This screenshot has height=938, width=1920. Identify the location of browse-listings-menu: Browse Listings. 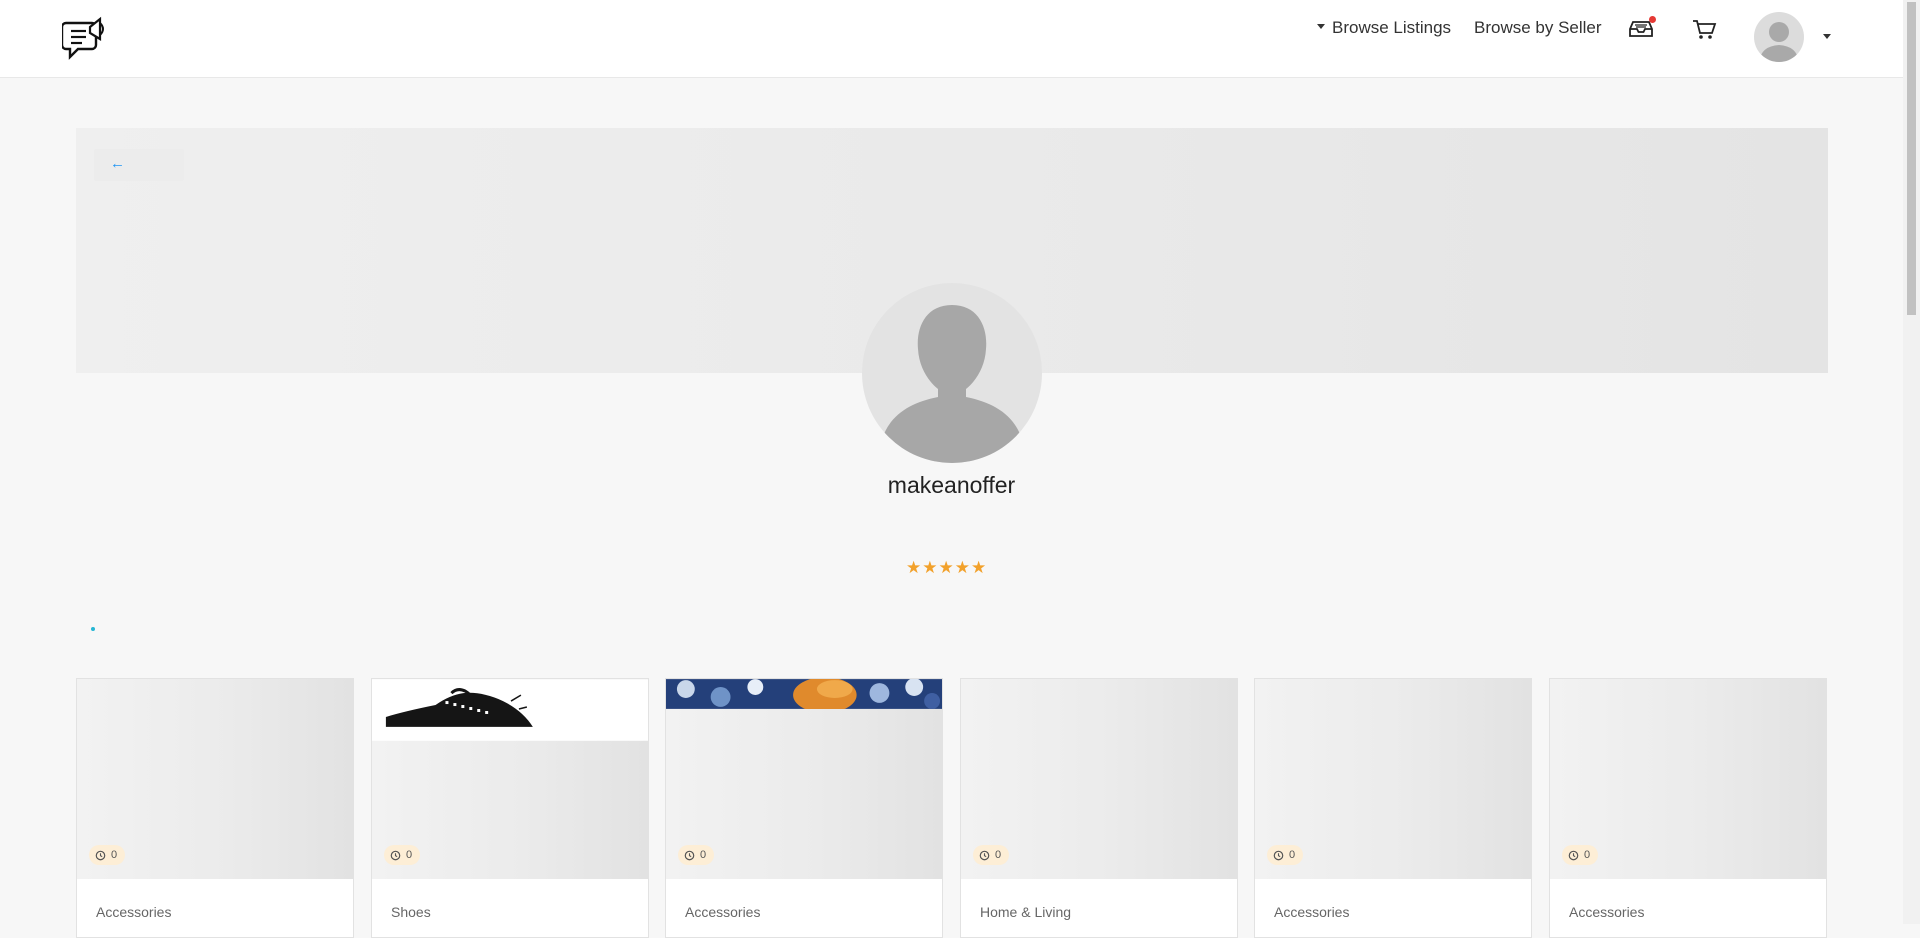
(1384, 28).